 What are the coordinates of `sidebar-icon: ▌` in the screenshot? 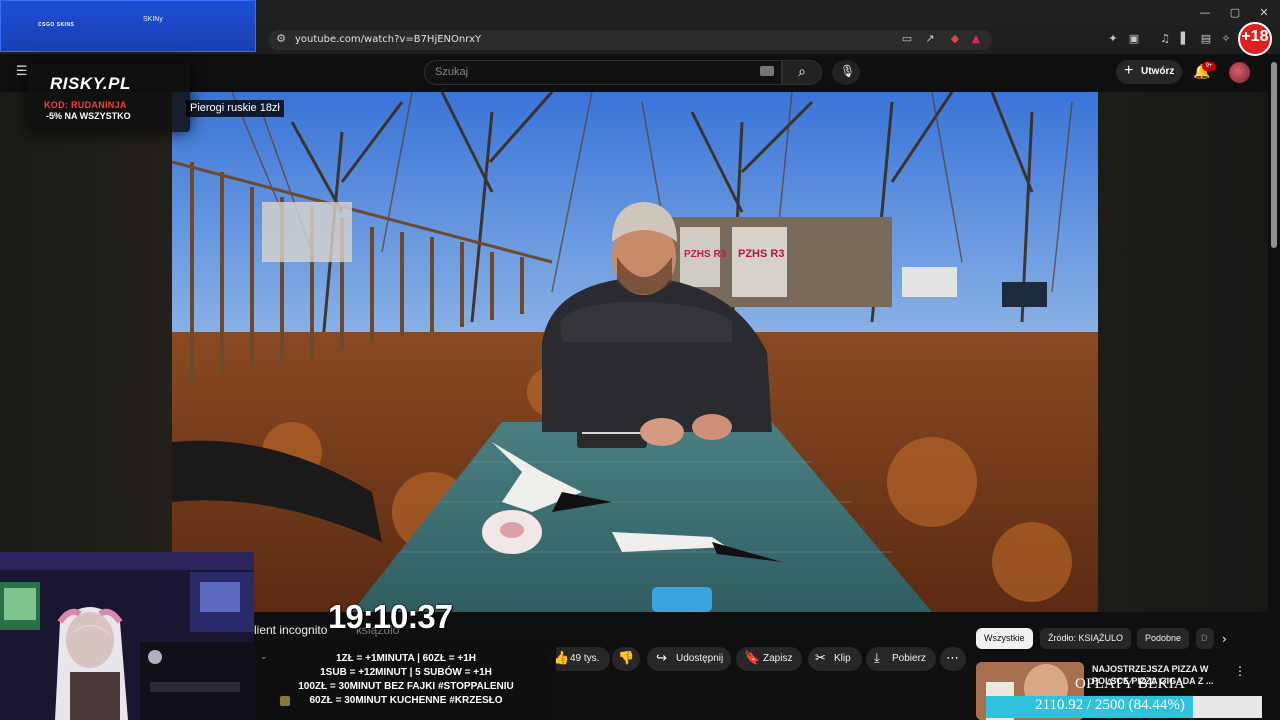 It's located at (1185, 39).